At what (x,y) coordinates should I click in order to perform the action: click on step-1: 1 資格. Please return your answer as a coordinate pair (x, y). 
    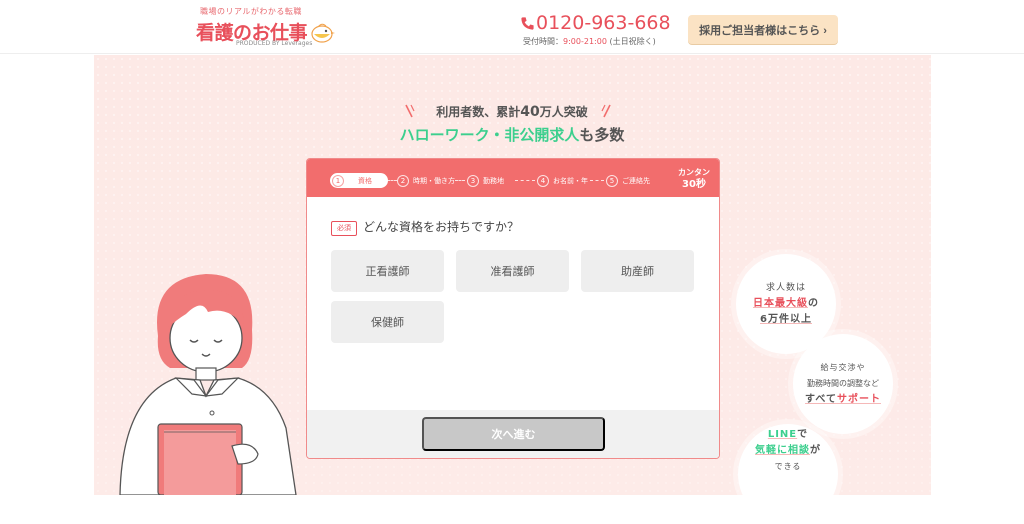
    Looking at the image, I should click on (359, 180).